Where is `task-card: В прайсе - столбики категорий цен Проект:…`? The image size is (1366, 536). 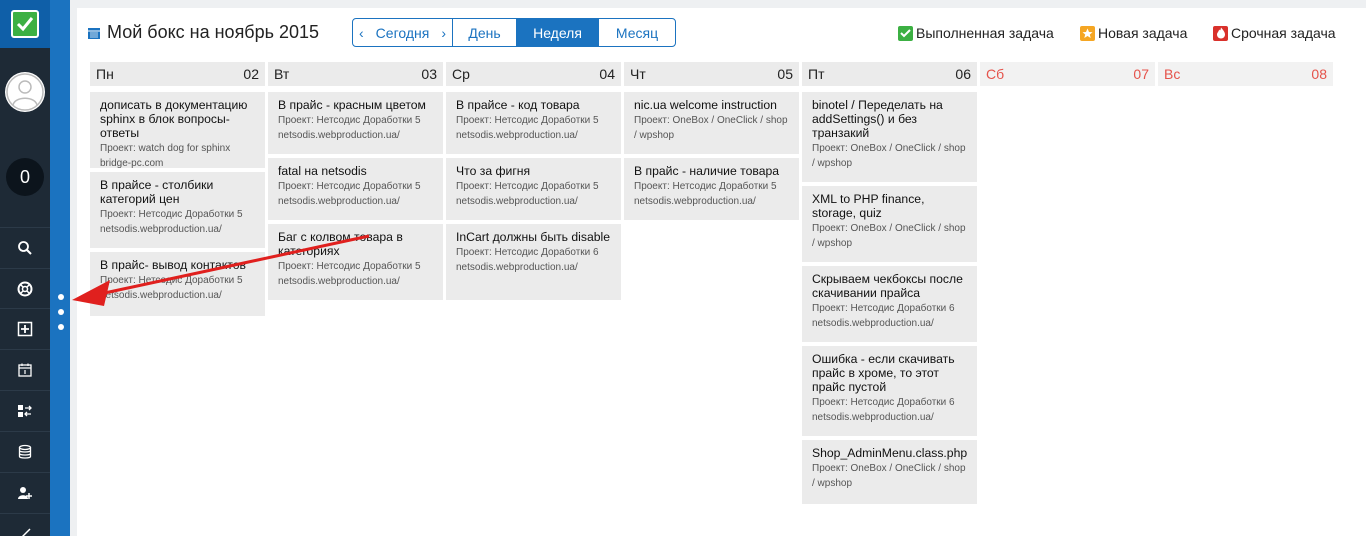
task-card: В прайсе - столбики категорий цен Проект:… is located at coordinates (177, 210).